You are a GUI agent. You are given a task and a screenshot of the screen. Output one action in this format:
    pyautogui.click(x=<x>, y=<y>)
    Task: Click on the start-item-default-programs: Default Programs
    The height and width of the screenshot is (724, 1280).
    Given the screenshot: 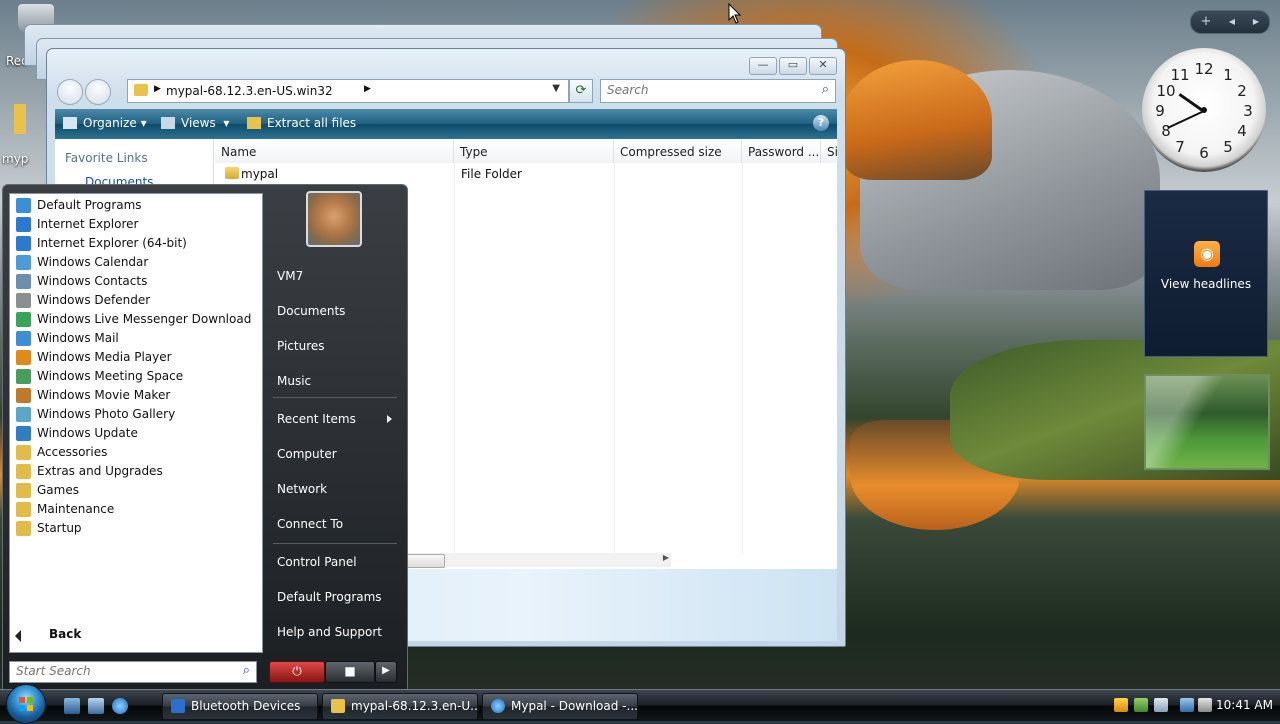 What is the action you would take?
    pyautogui.click(x=329, y=597)
    